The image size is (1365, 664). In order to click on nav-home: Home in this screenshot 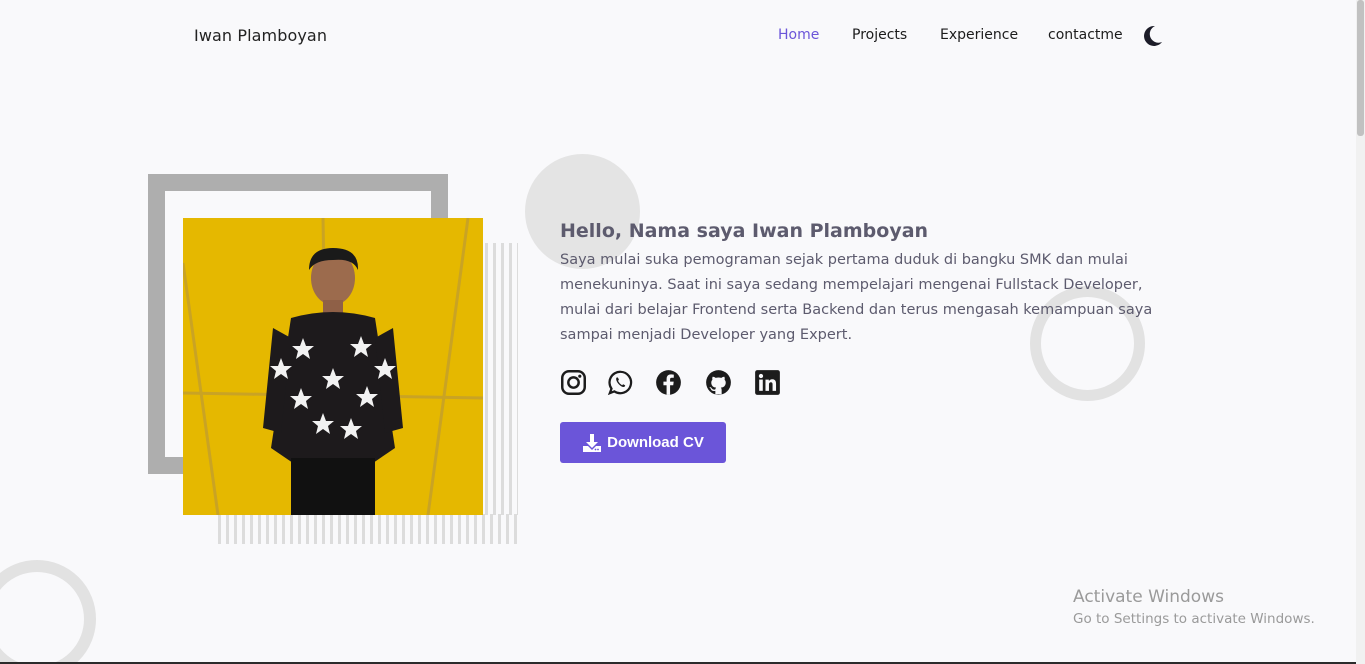, I will do `click(798, 35)`.